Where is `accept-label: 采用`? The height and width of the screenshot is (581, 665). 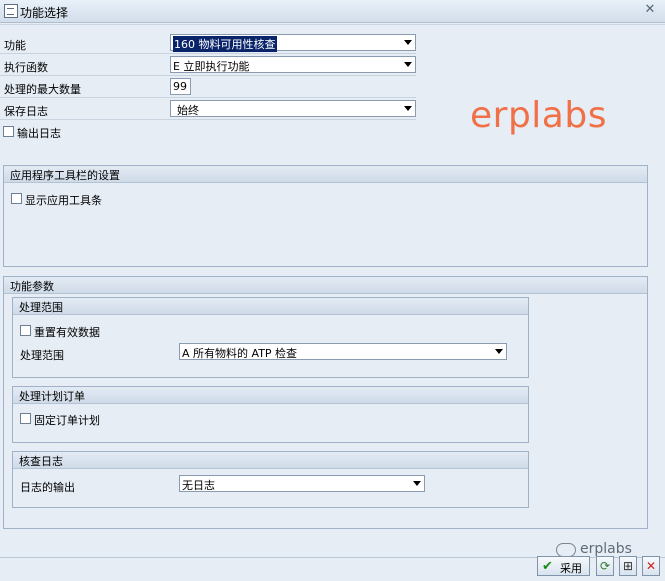
accept-label: 采用 is located at coordinates (571, 568).